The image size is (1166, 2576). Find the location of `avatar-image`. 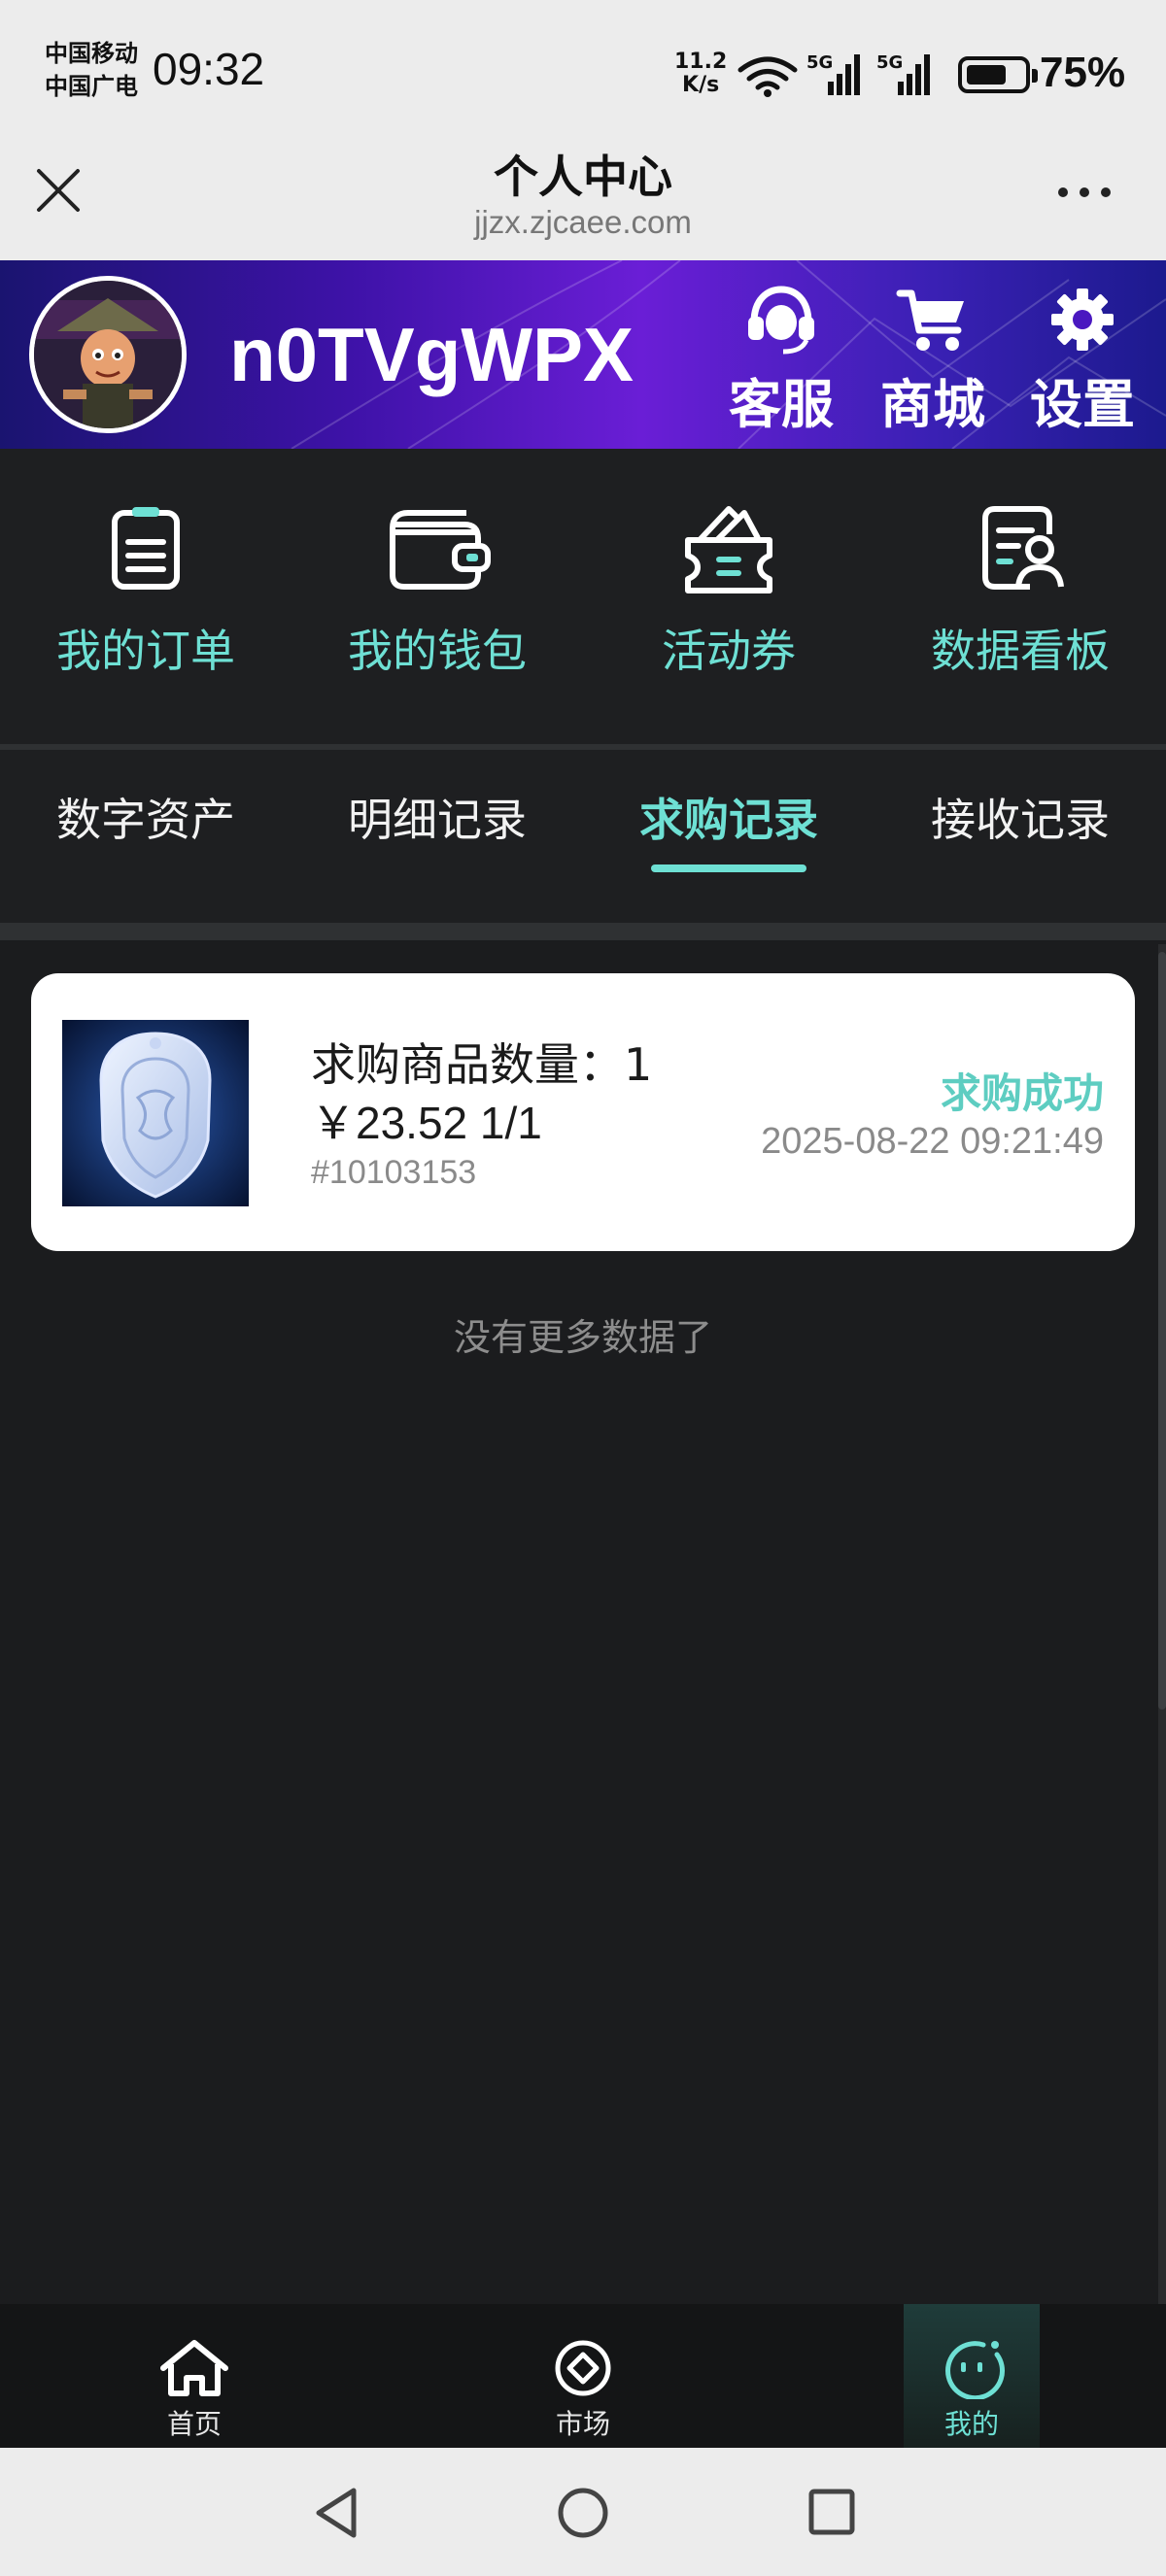

avatar-image is located at coordinates (108, 354).